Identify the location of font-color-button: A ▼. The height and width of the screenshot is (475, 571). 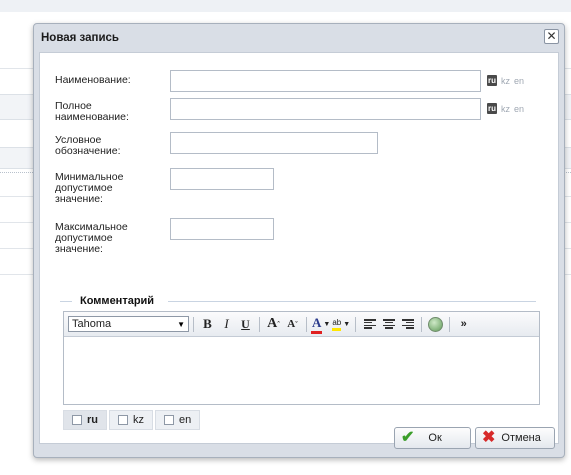
(320, 324).